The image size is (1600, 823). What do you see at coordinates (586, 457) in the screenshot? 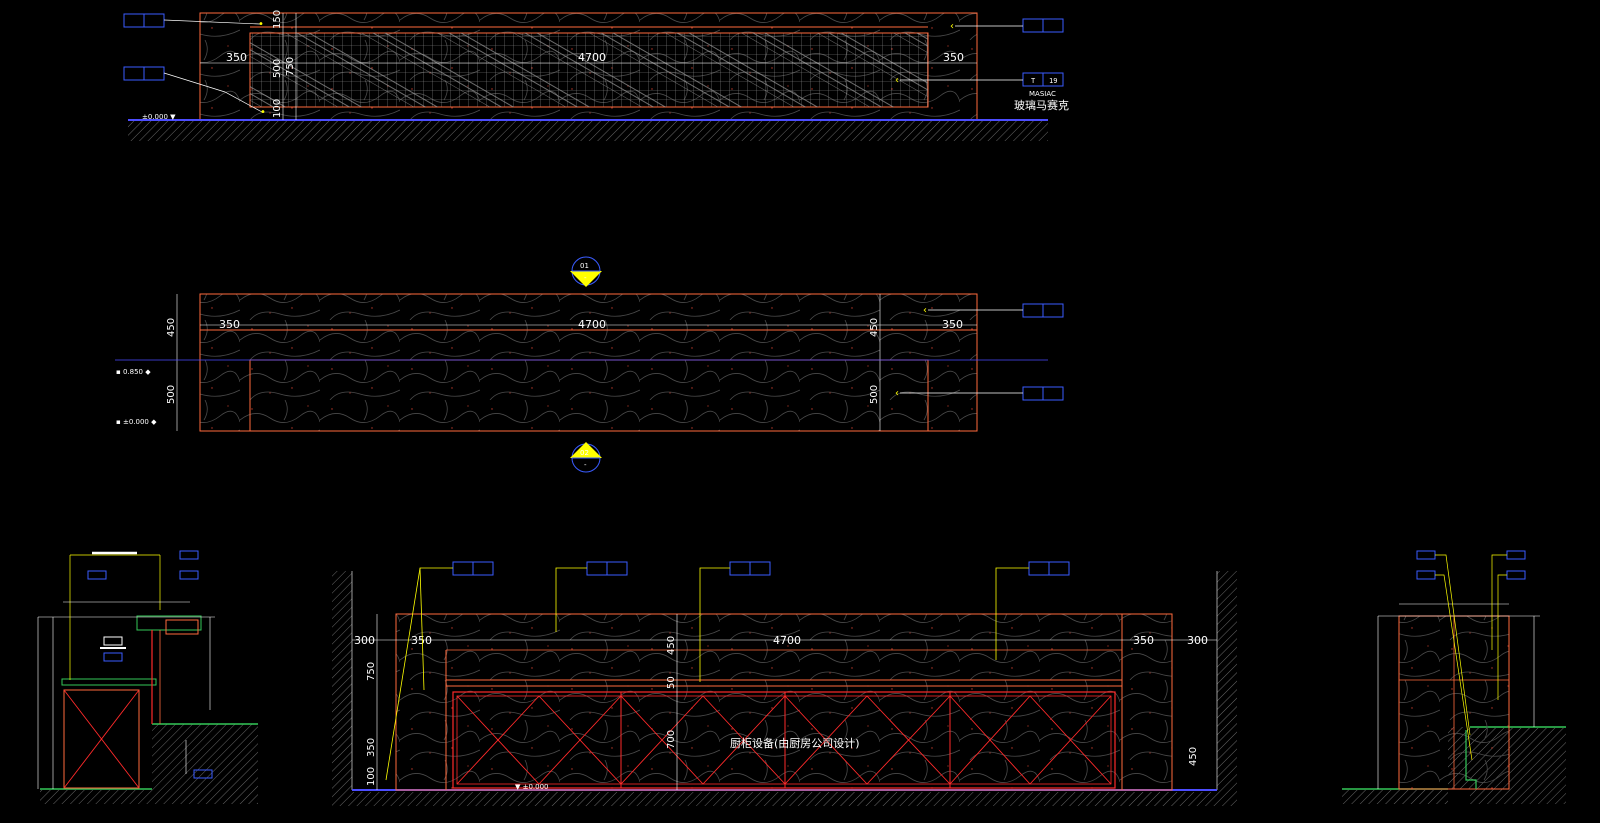
I see `section-marker-bottom: 02 -` at bounding box center [586, 457].